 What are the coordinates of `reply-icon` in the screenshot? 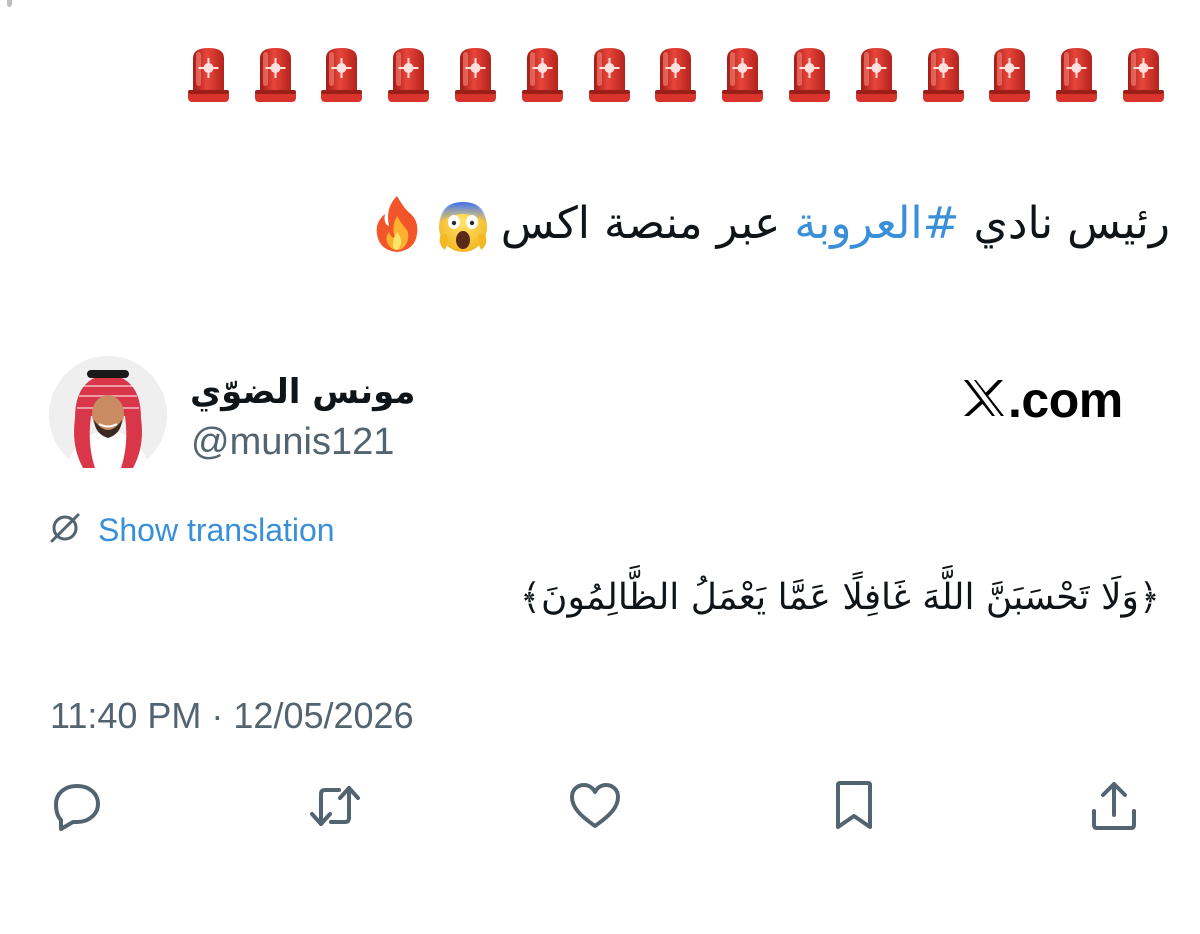 It's located at (77, 806).